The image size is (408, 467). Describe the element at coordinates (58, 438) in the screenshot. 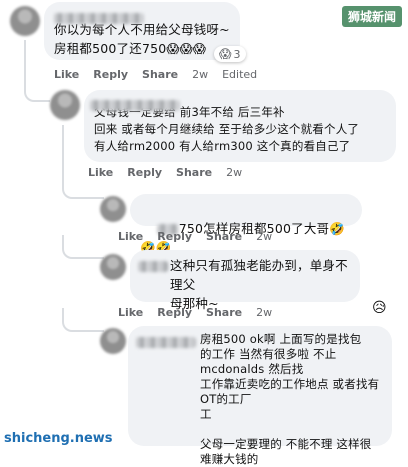

I see `watermark-text: shicheng.news` at that location.